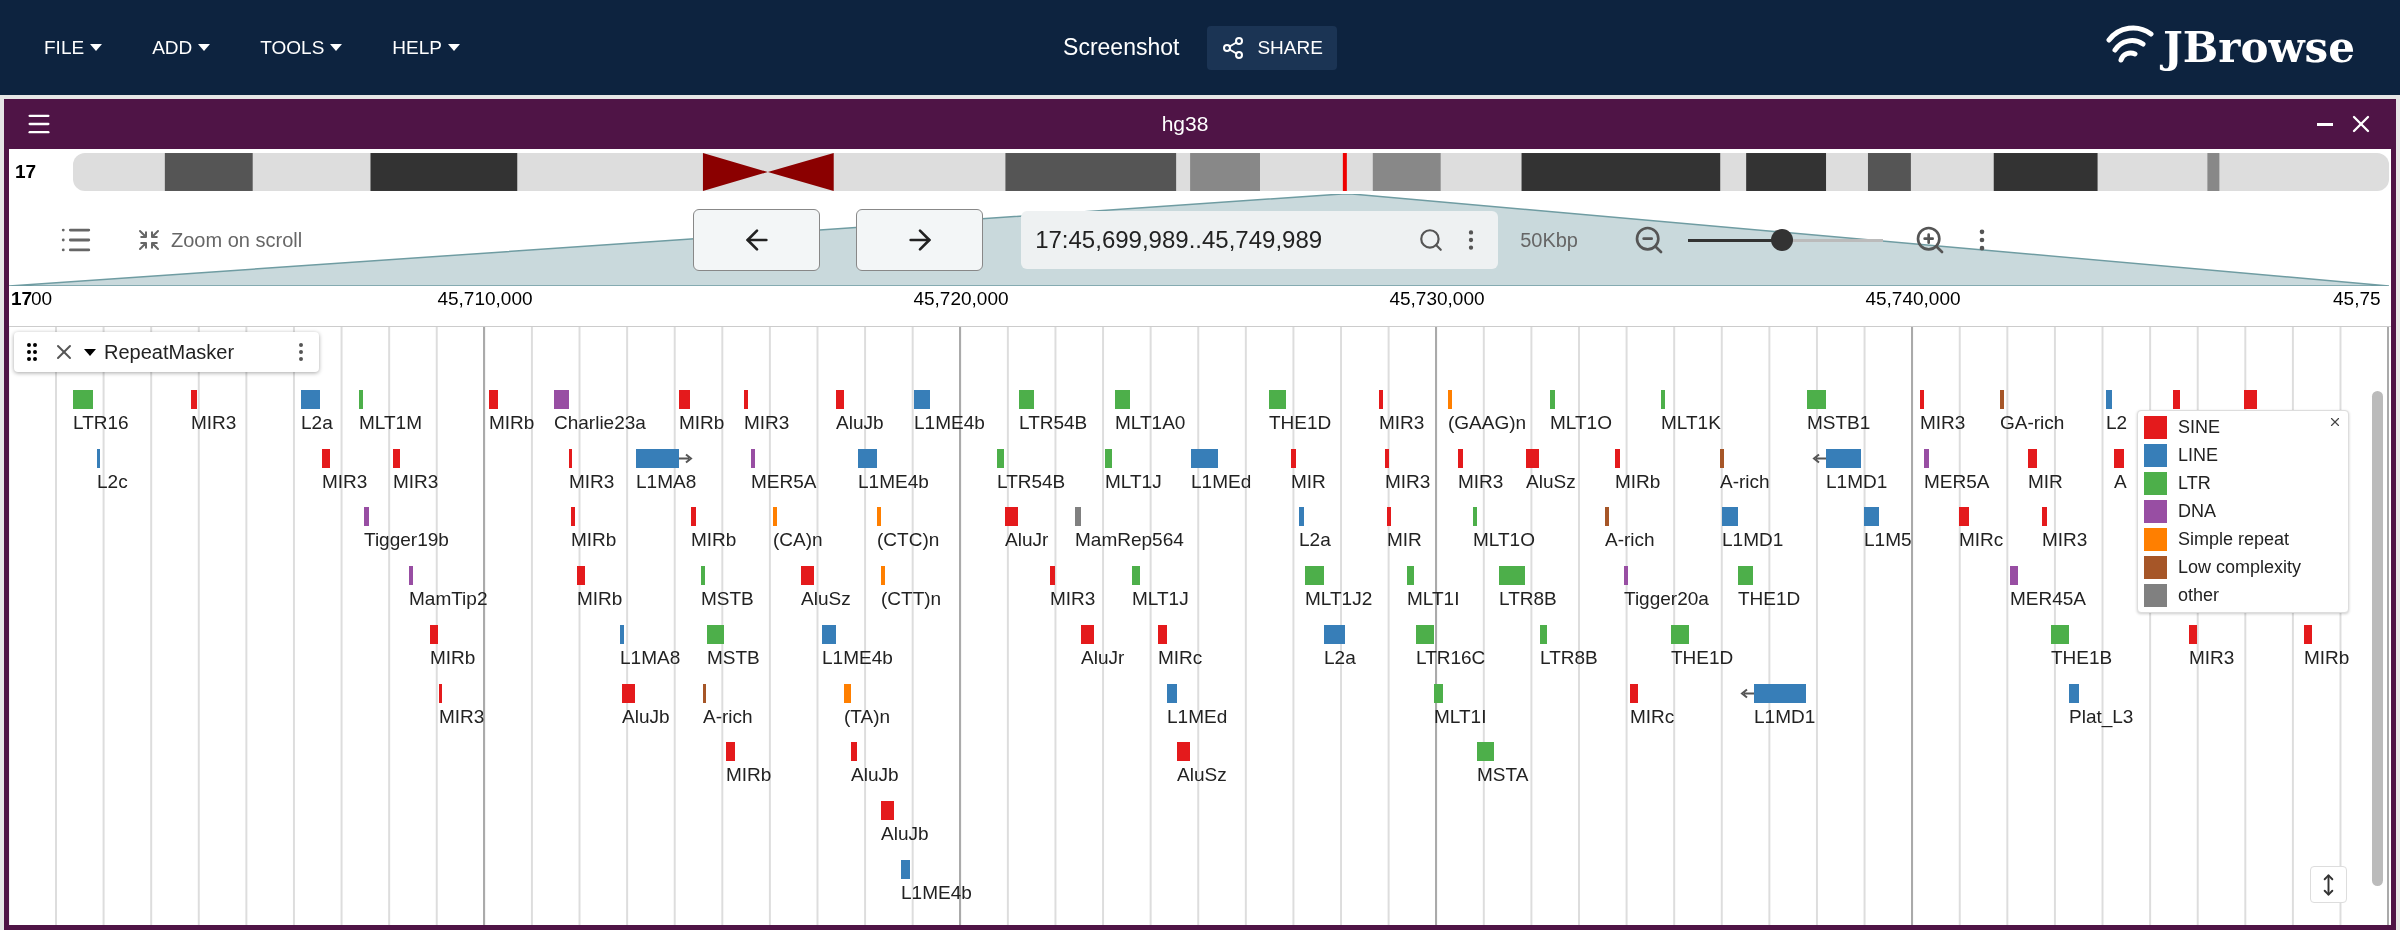  I want to click on search-icon, so click(1431, 240).